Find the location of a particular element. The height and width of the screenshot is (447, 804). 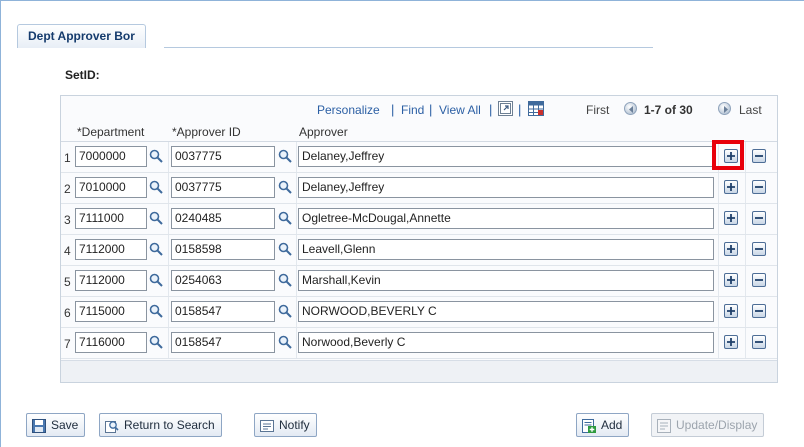

approver-id-field: 0254063 is located at coordinates (223, 280).